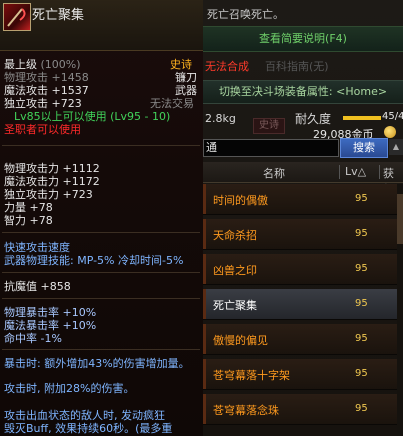 The image size is (403, 436). I want to click on class-requirement: 圣职者可以使用, so click(42, 129).